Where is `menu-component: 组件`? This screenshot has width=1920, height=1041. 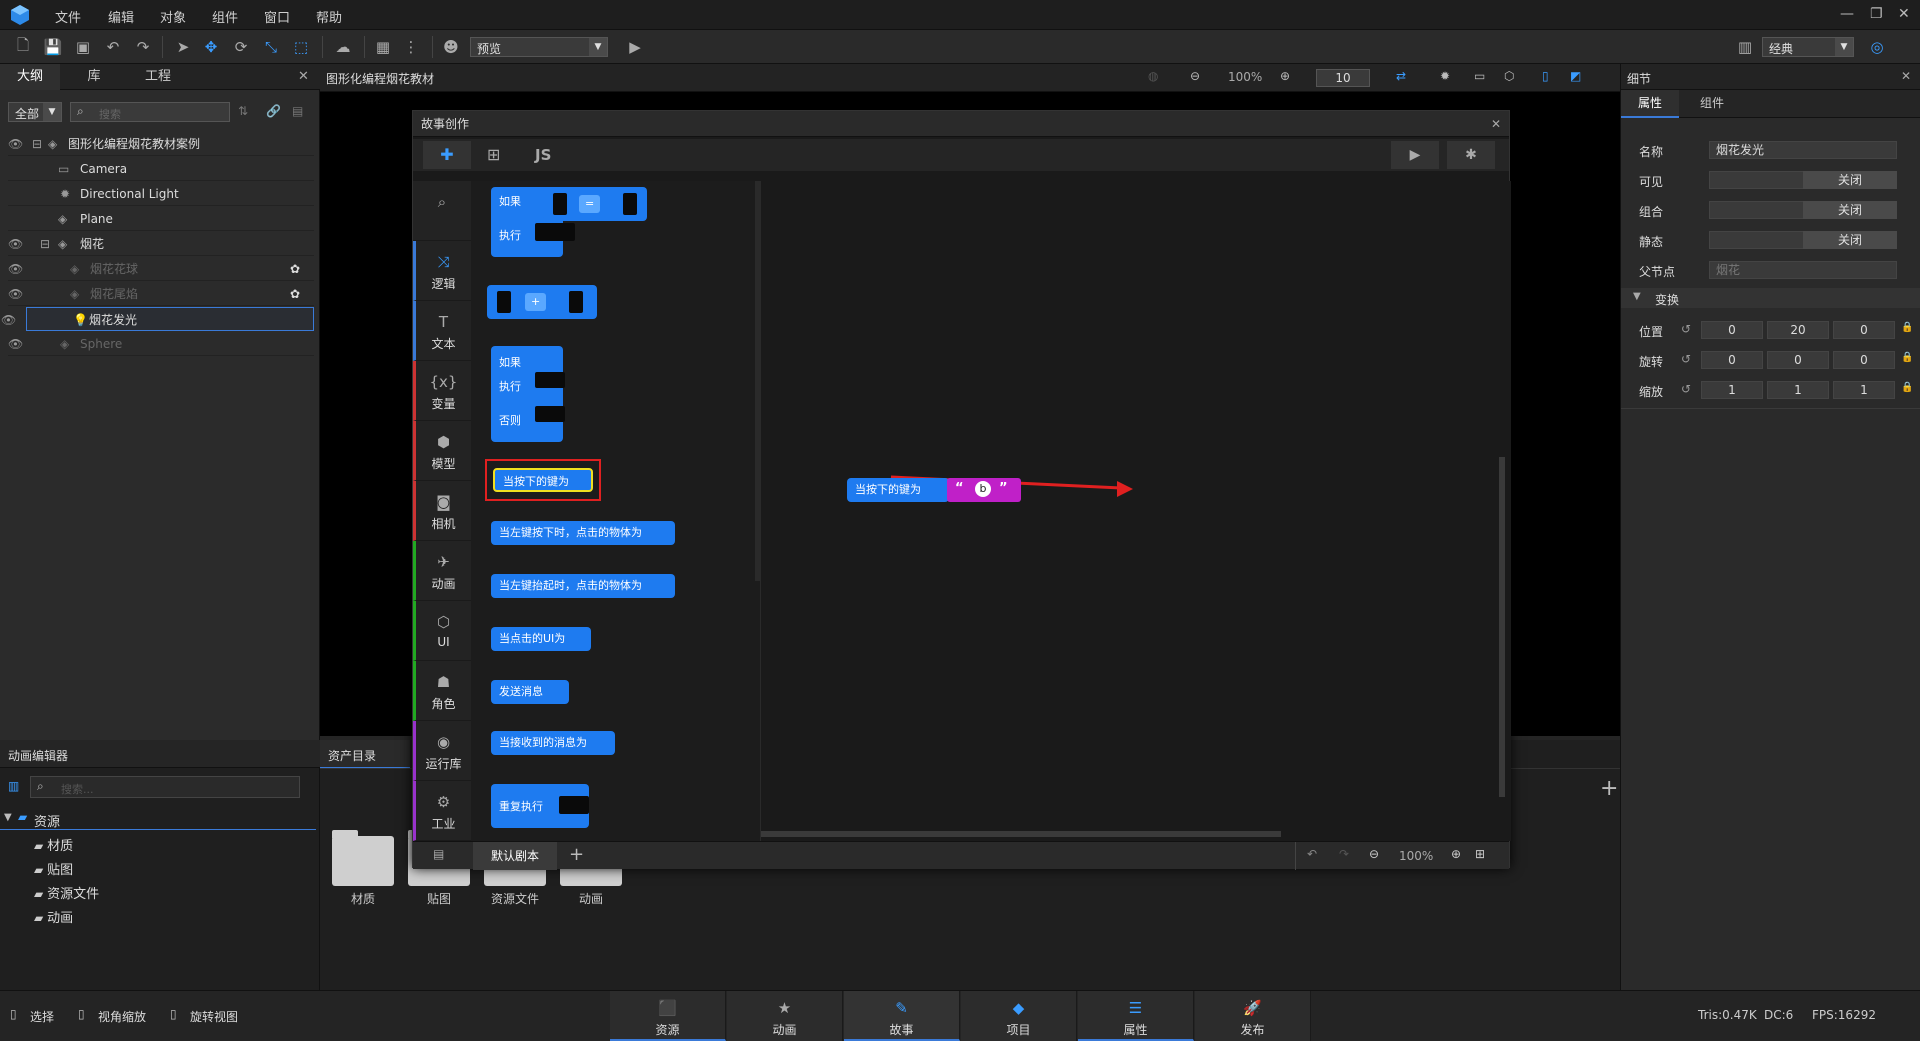 menu-component: 组件 is located at coordinates (225, 16).